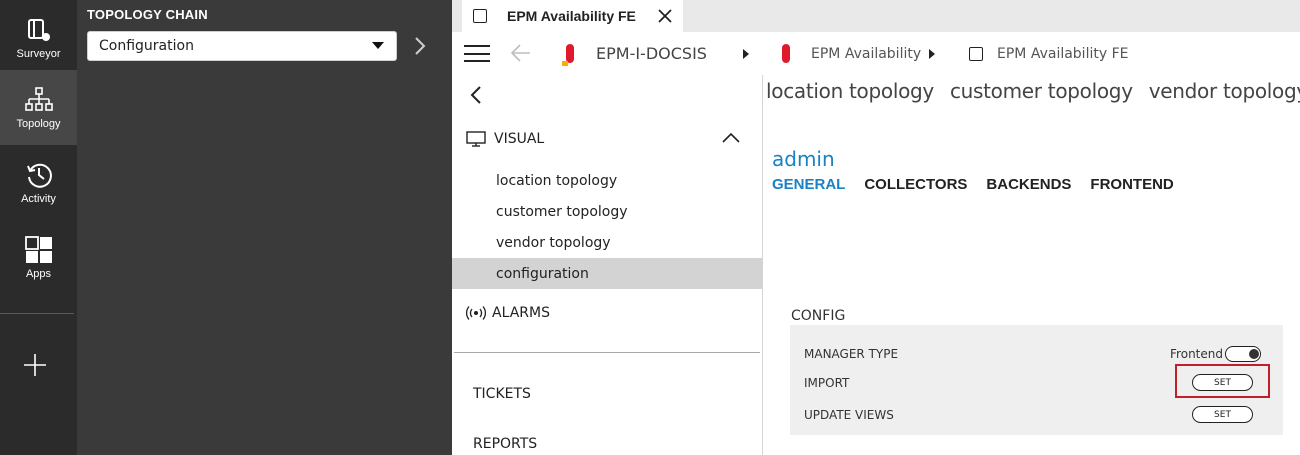  Describe the element at coordinates (521, 313) in the screenshot. I see `nav-section-label: ALARMS` at that location.